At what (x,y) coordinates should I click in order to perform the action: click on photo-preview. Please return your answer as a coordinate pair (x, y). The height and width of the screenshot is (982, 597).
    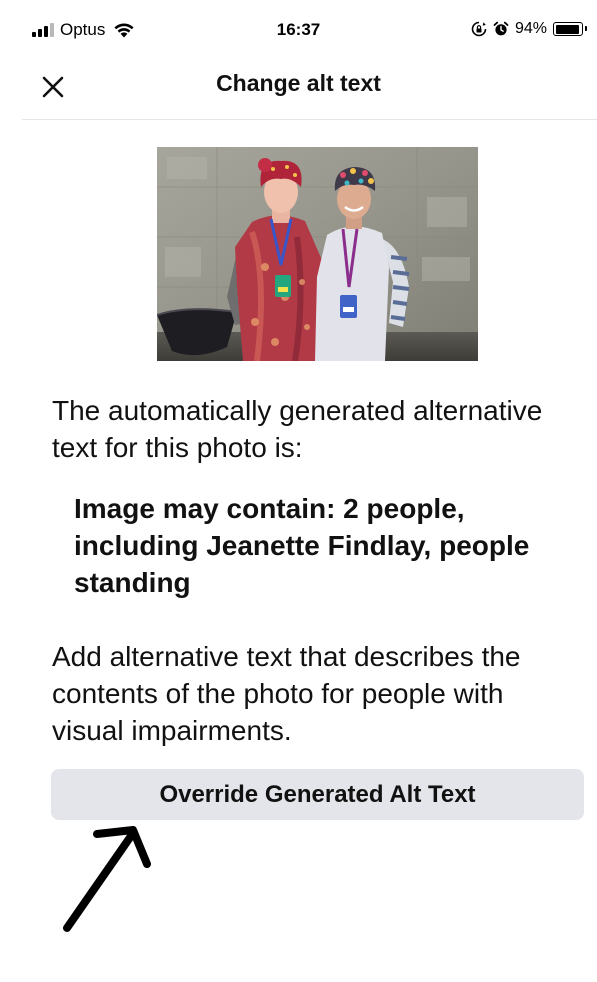
    Looking at the image, I should click on (317, 254).